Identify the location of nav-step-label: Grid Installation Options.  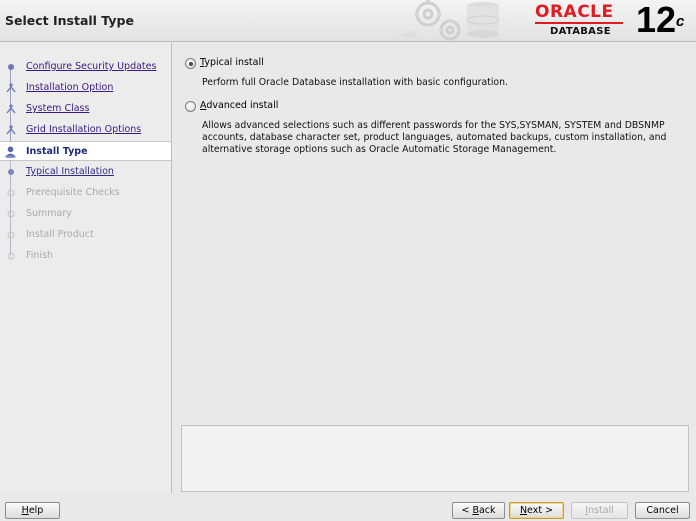
(84, 129).